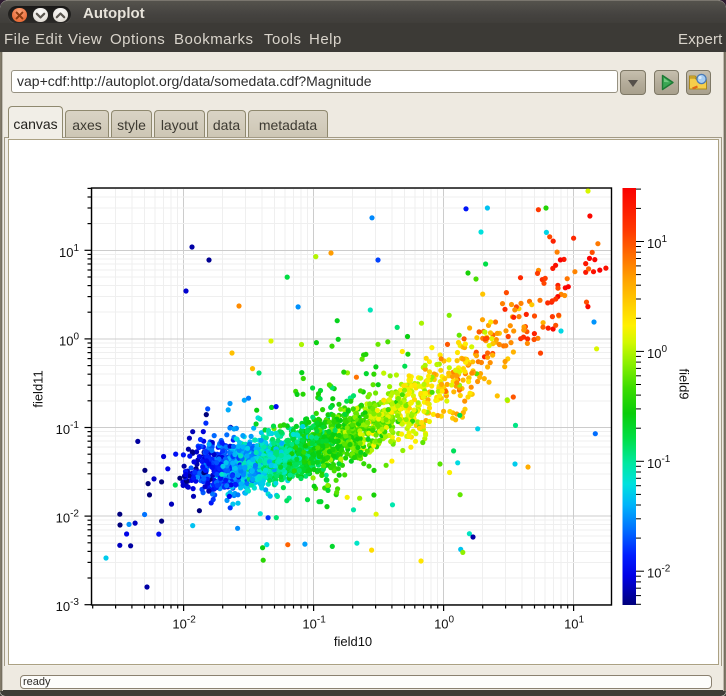  What do you see at coordinates (684, 383) in the screenshot?
I see `svg-text: field9` at bounding box center [684, 383].